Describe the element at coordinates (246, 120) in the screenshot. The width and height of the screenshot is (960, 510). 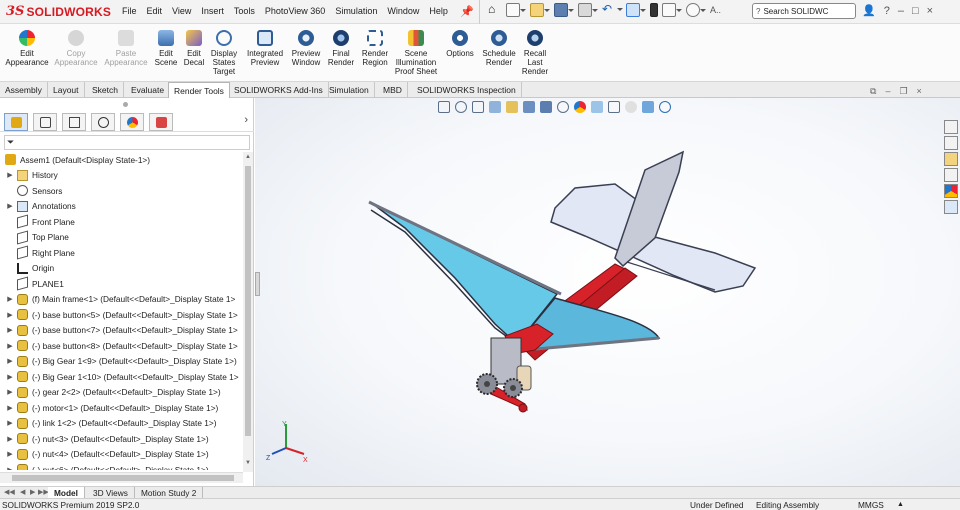
I see `chevron-right-icon: ›` at that location.